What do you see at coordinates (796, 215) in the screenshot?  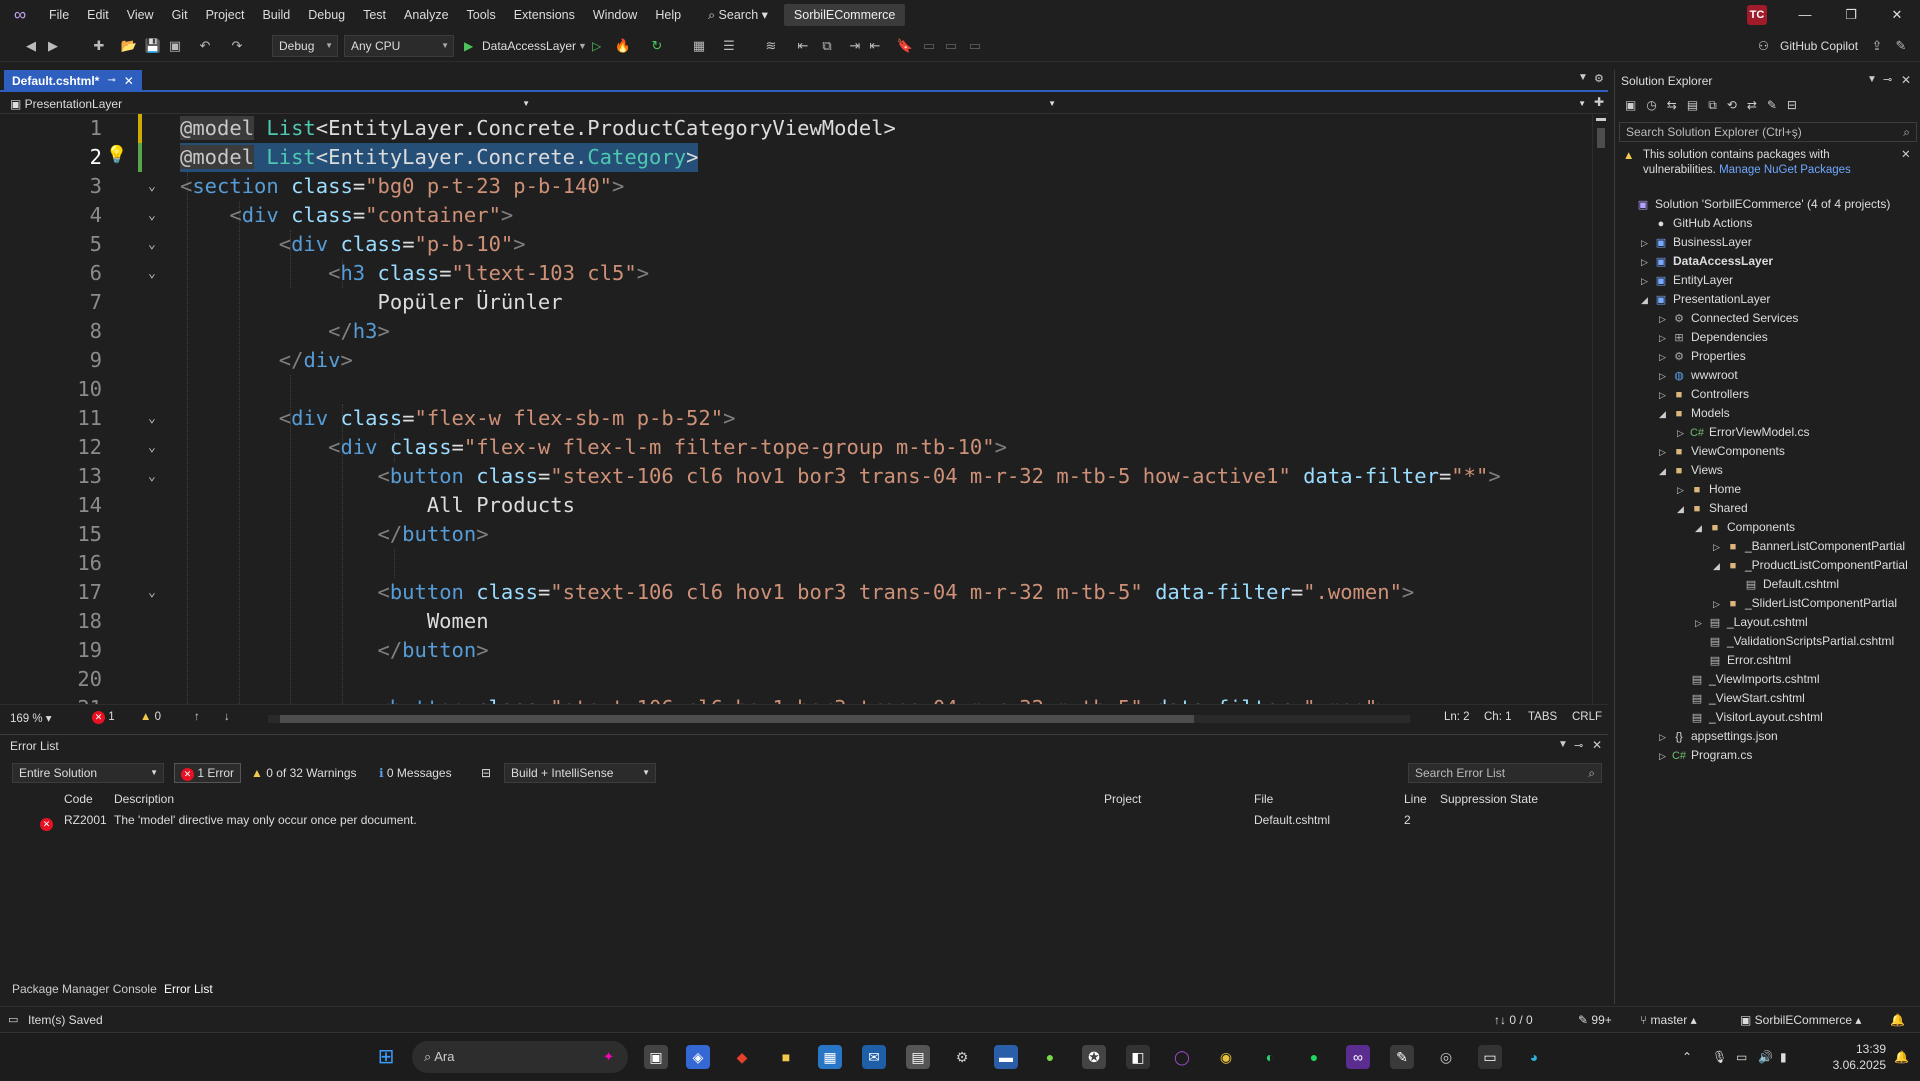 I see `code-line: 4 ⌄ <div class="container">` at bounding box center [796, 215].